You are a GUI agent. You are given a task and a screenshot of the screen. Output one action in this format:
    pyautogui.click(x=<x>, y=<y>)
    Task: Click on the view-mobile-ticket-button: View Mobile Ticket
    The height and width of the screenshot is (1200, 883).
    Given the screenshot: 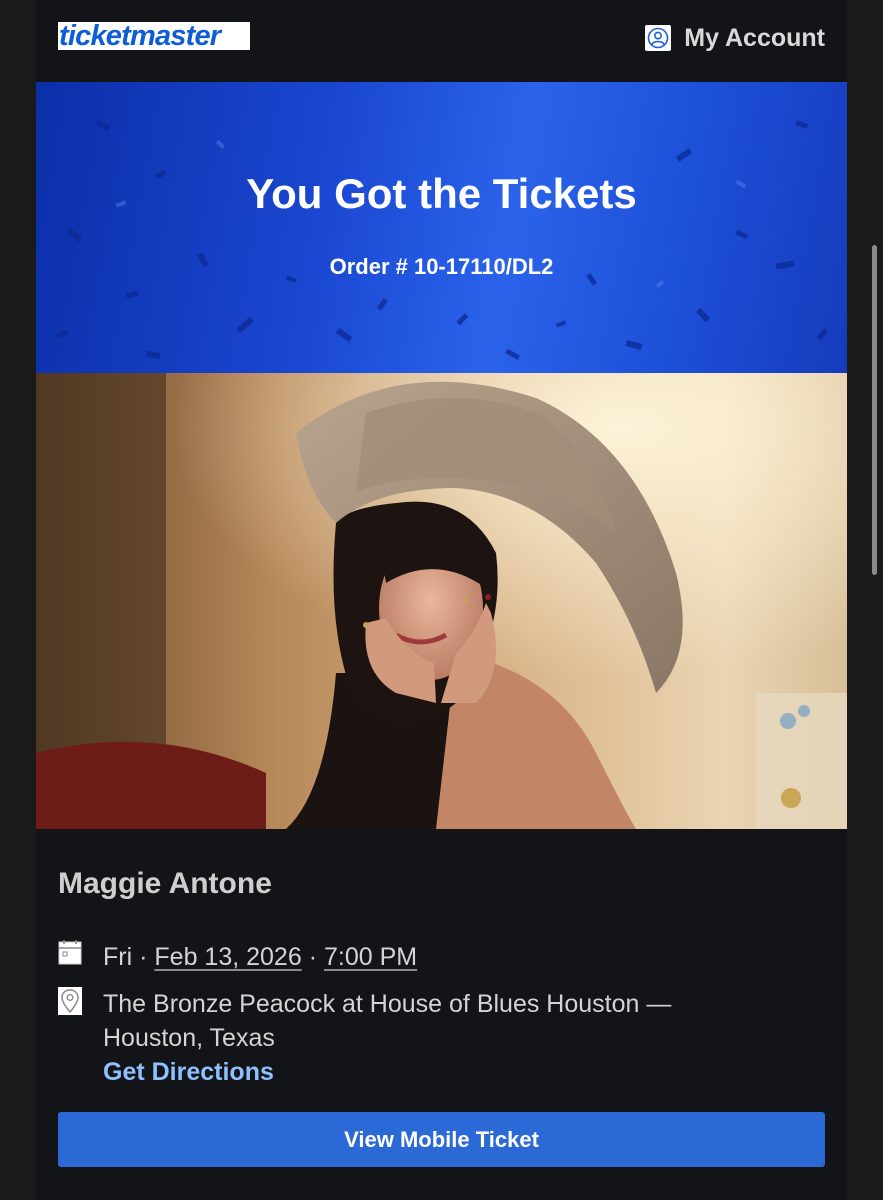 What is the action you would take?
    pyautogui.click(x=441, y=1139)
    